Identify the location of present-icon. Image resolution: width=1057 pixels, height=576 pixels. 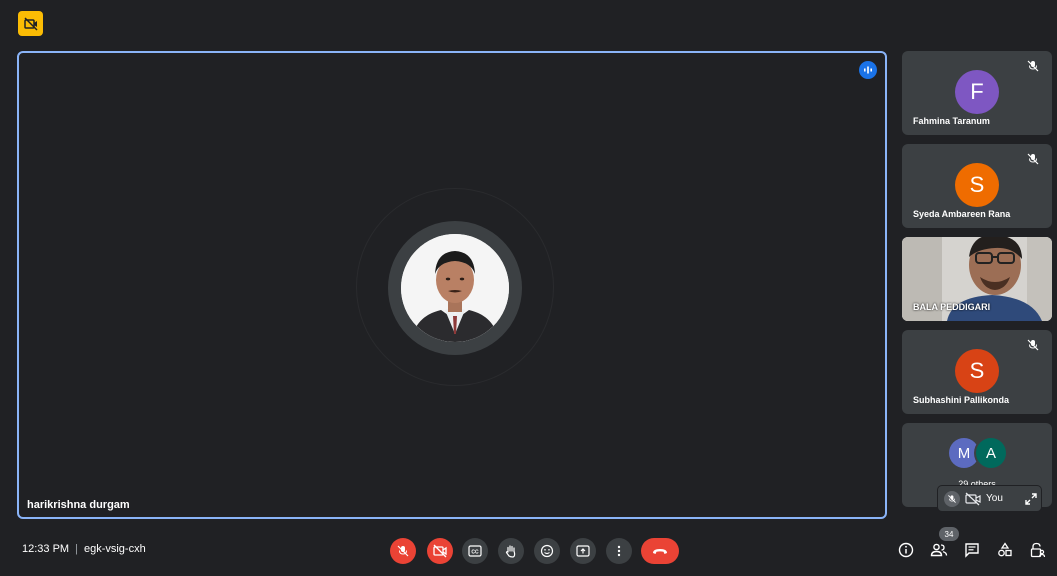
(583, 551).